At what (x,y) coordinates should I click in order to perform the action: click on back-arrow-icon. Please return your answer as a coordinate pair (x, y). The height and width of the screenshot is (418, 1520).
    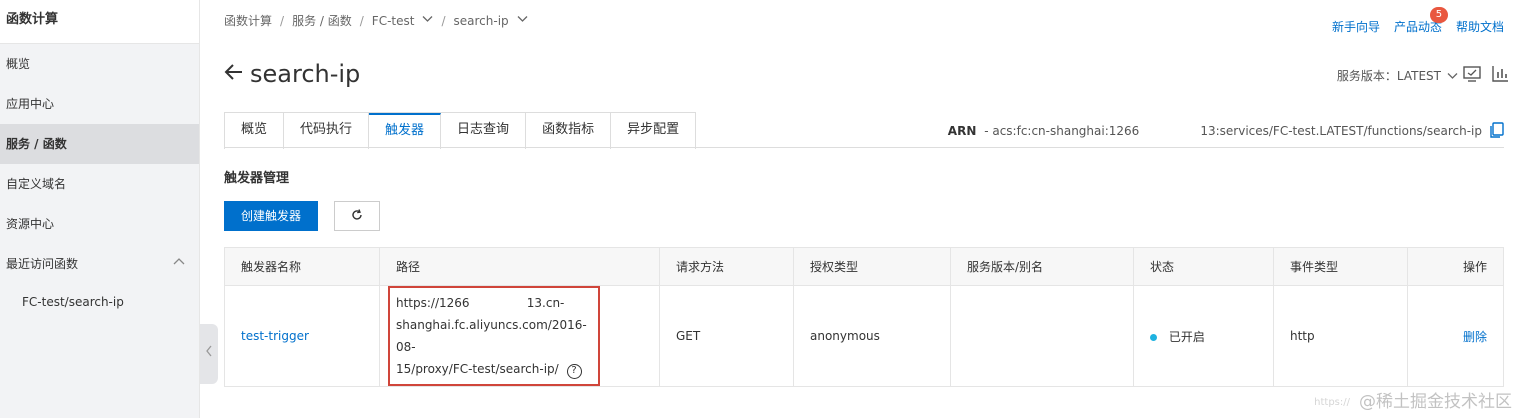
    Looking at the image, I should click on (234, 74).